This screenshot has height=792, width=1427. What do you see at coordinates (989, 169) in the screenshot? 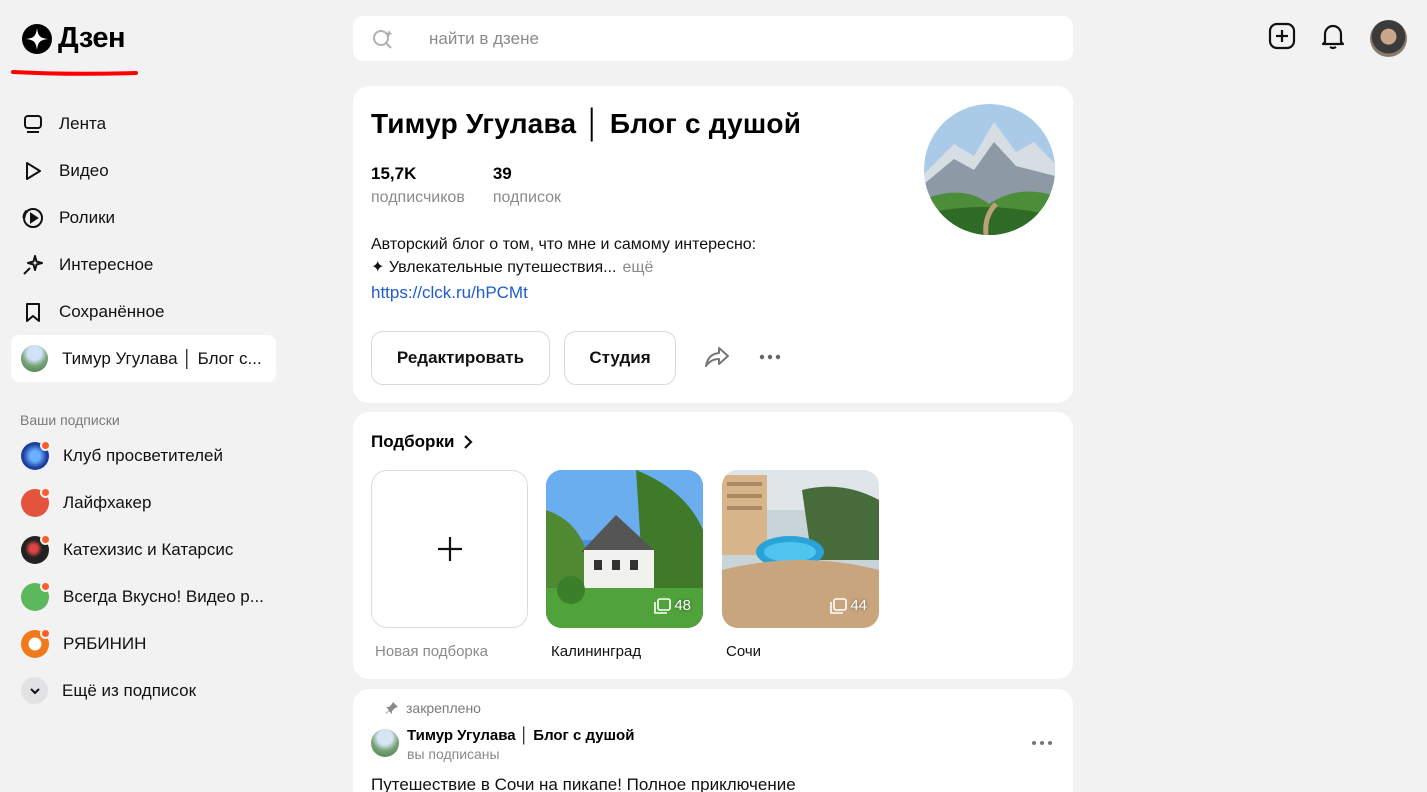
I see `channel-avatar-large` at bounding box center [989, 169].